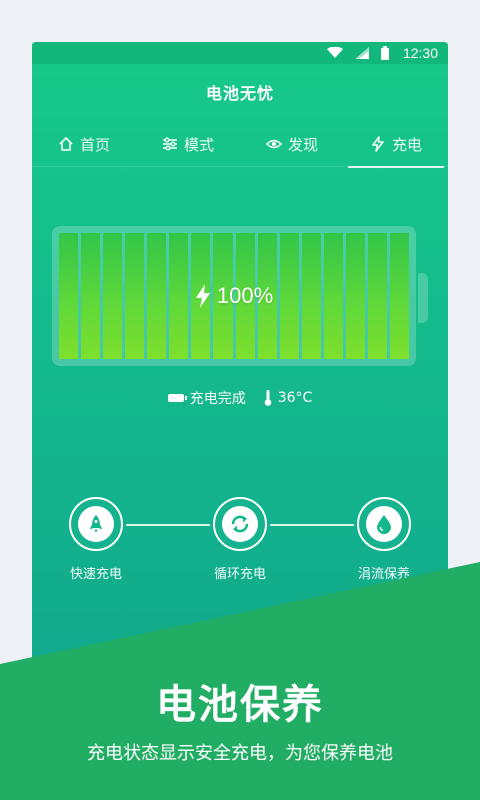 This screenshot has width=480, height=800. I want to click on cycle-icon, so click(240, 524).